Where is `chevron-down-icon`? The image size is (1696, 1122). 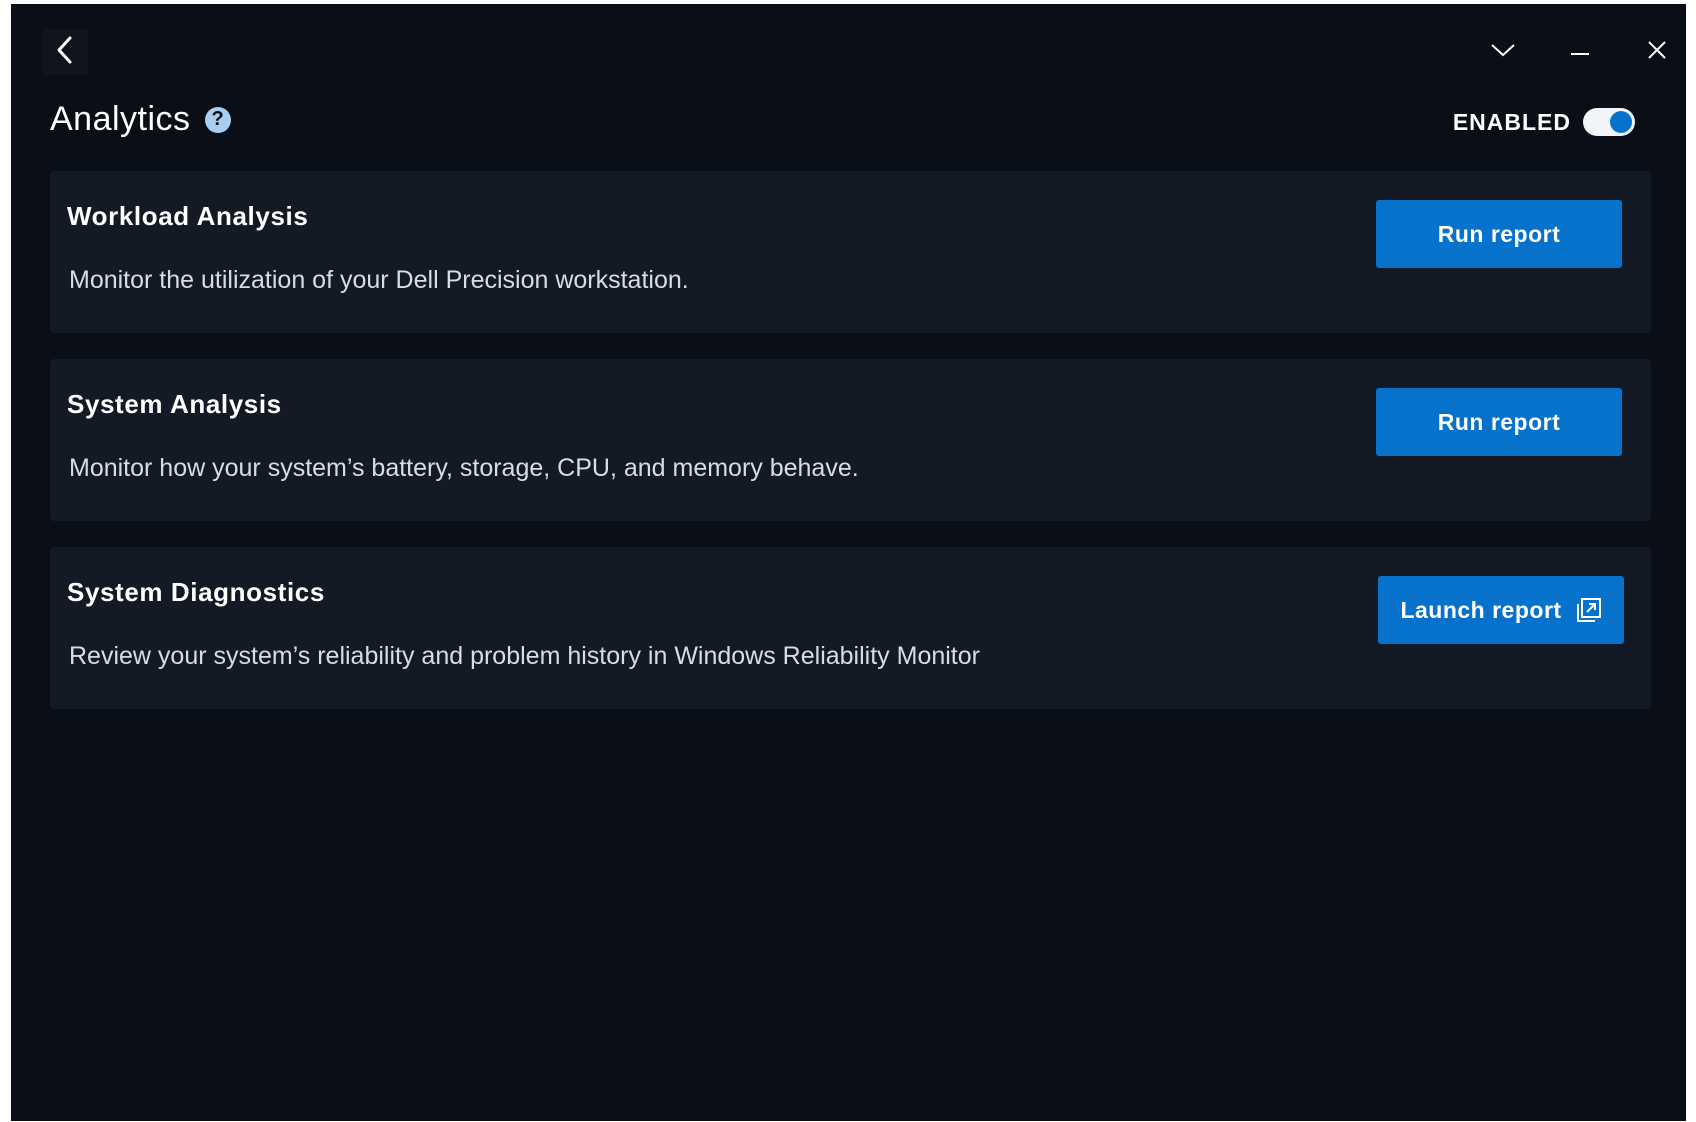 chevron-down-icon is located at coordinates (1503, 52).